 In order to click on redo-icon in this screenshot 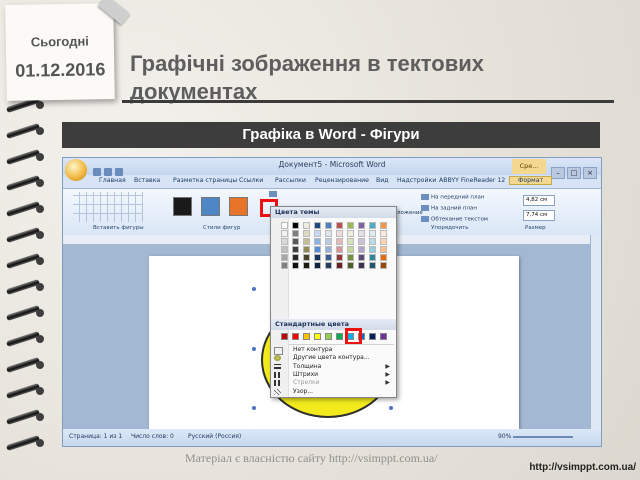, I will do `click(119, 172)`.